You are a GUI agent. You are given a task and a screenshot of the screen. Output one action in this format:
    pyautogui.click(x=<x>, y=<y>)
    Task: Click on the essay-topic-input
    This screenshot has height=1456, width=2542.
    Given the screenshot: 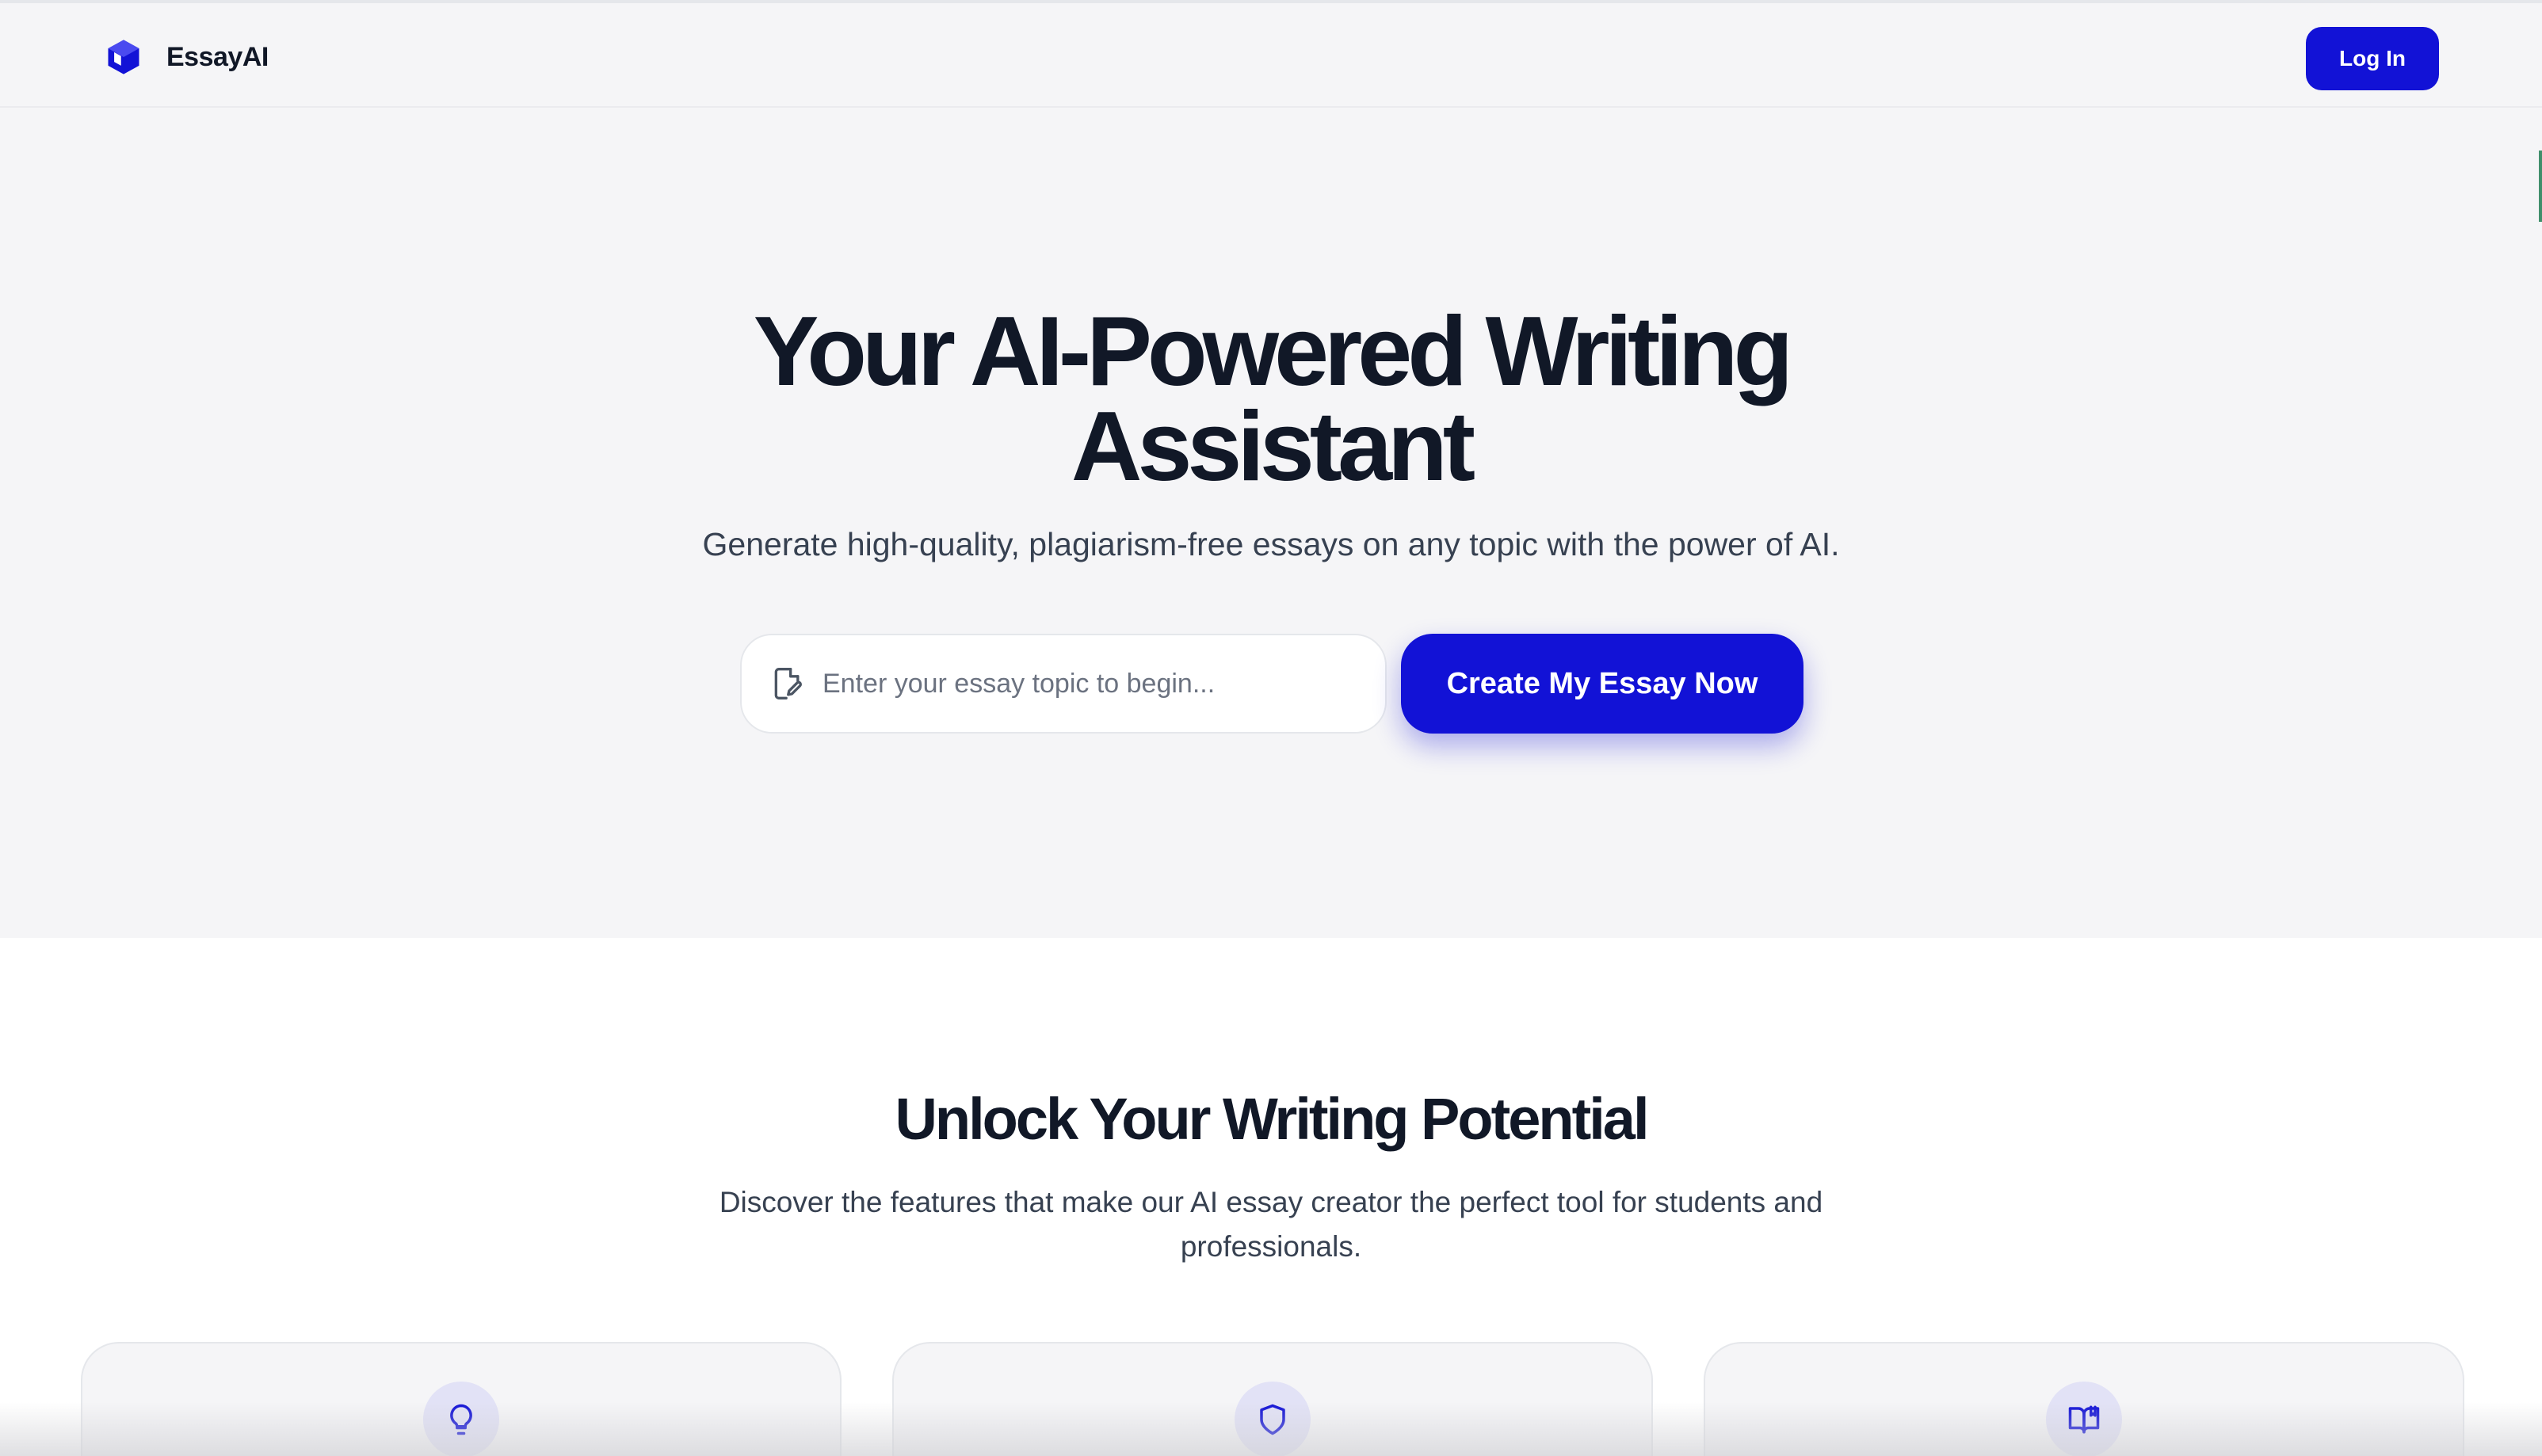 What is the action you would take?
    pyautogui.click(x=1076, y=683)
    